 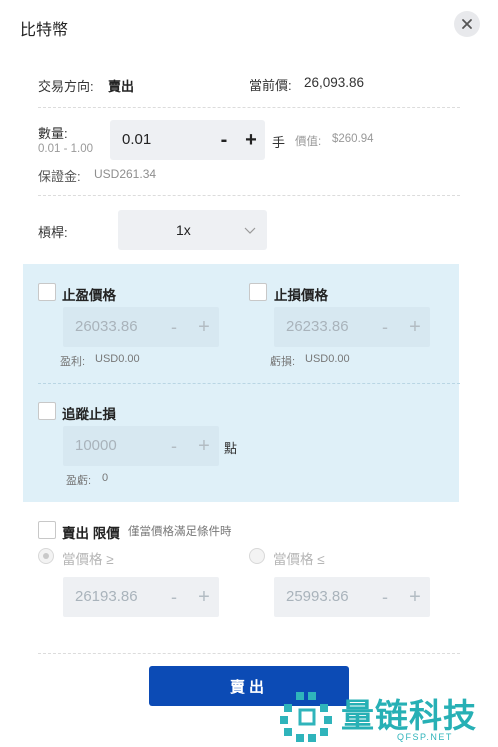 I want to click on panel-divider, so click(x=249, y=383).